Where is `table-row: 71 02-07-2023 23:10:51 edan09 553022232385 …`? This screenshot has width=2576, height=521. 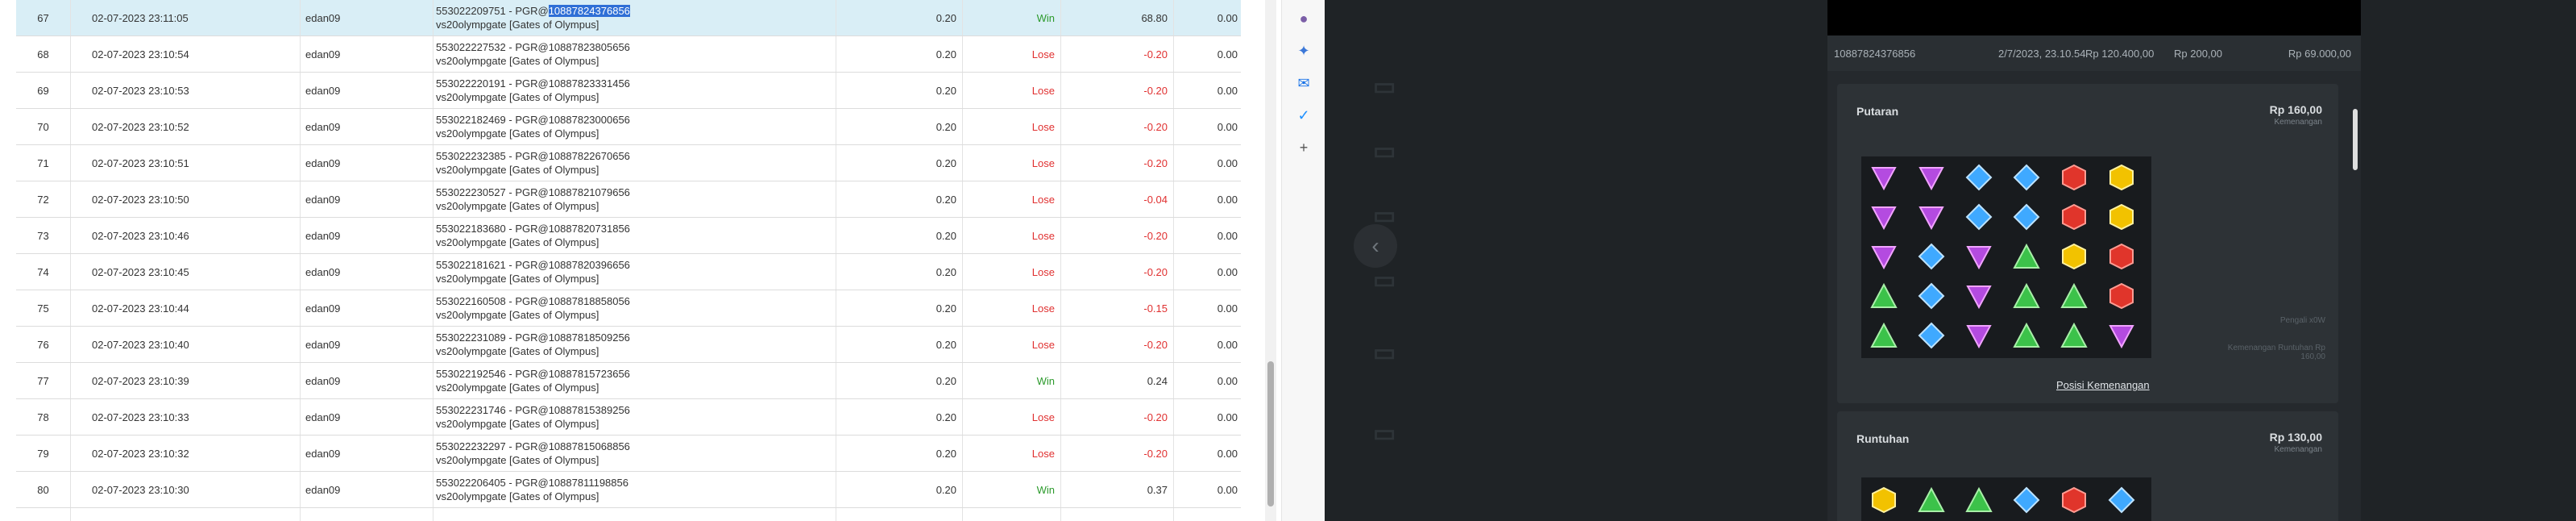
table-row: 71 02-07-2023 23:10:51 edan09 553022232385 … is located at coordinates (628, 163).